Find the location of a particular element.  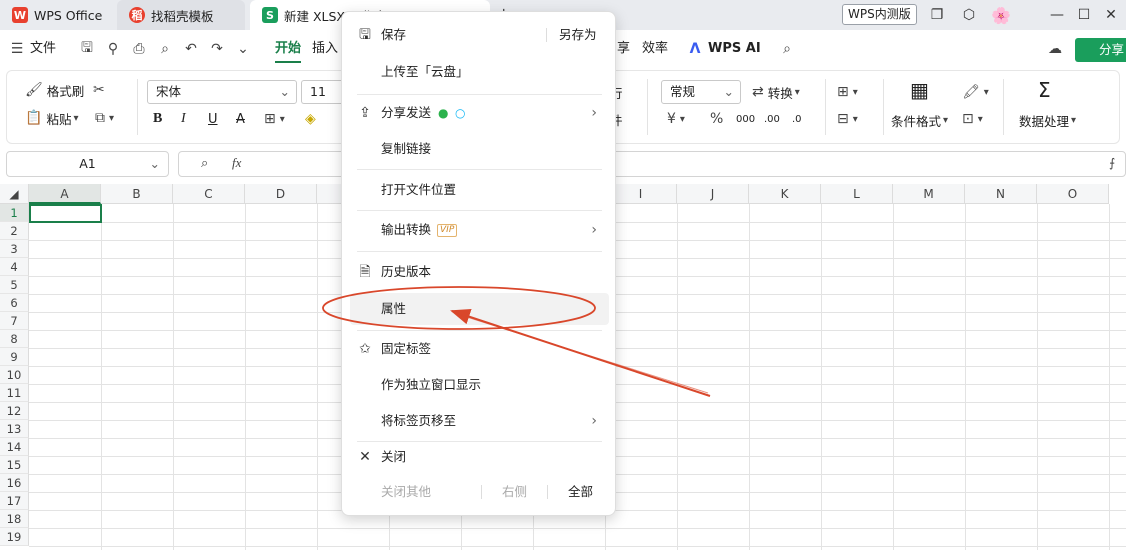

save-icon: 🖫 is located at coordinates (87, 49).